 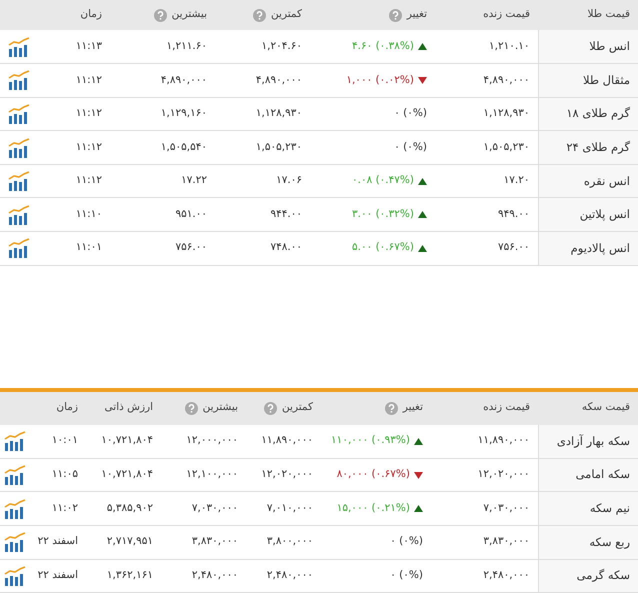 What do you see at coordinates (383, 46) in the screenshot?
I see `change-value: ۴.۶۰ (۰.۳۸%)` at bounding box center [383, 46].